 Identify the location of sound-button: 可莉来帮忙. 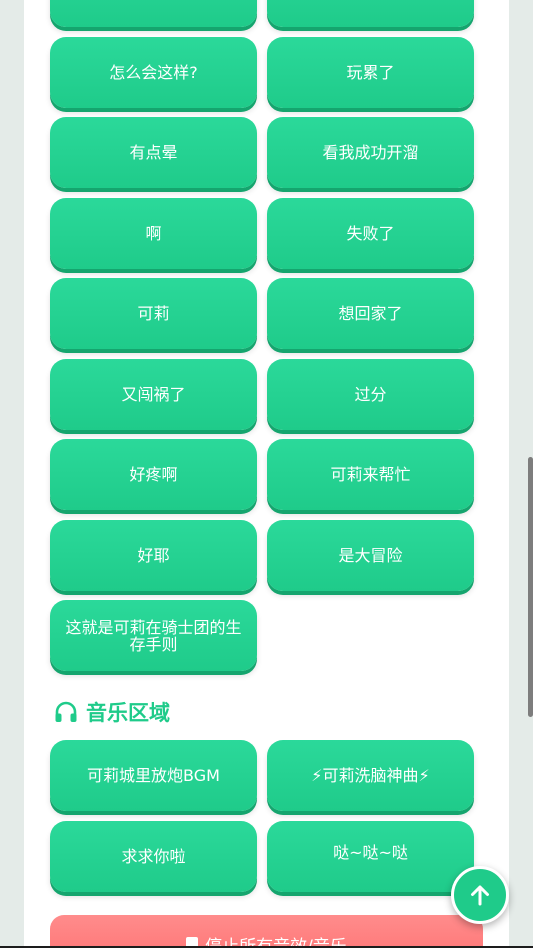
(370, 474).